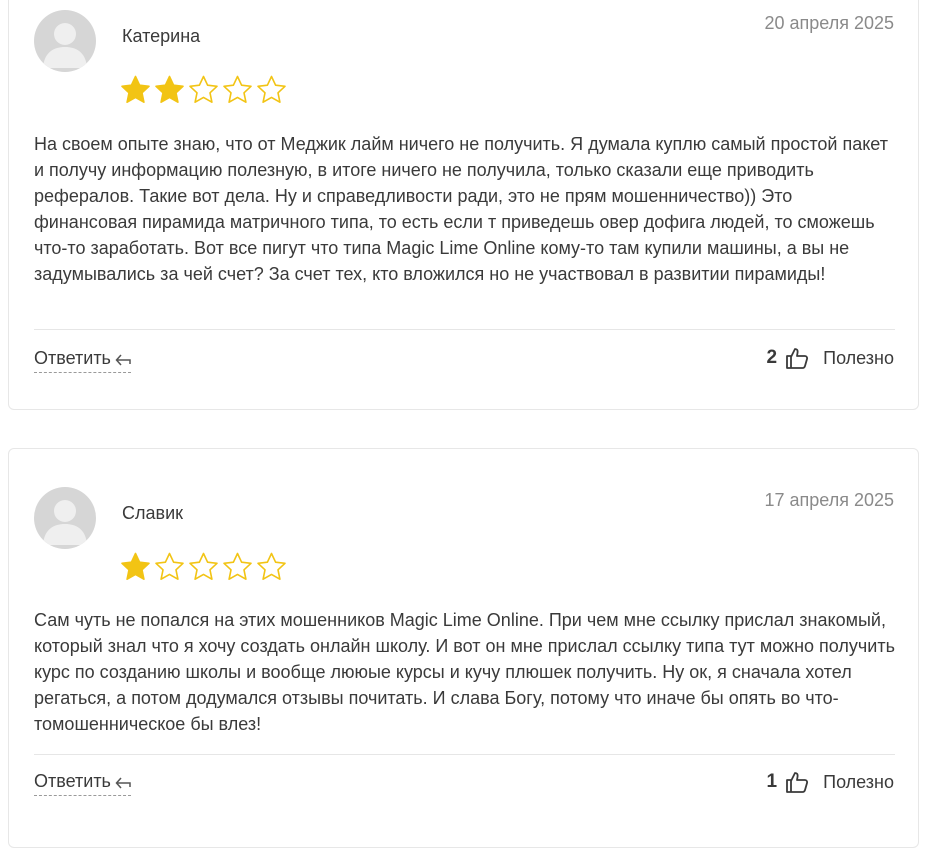 Image resolution: width=928 pixels, height=848 pixels. What do you see at coordinates (153, 513) in the screenshot?
I see `review-author: Славик` at bounding box center [153, 513].